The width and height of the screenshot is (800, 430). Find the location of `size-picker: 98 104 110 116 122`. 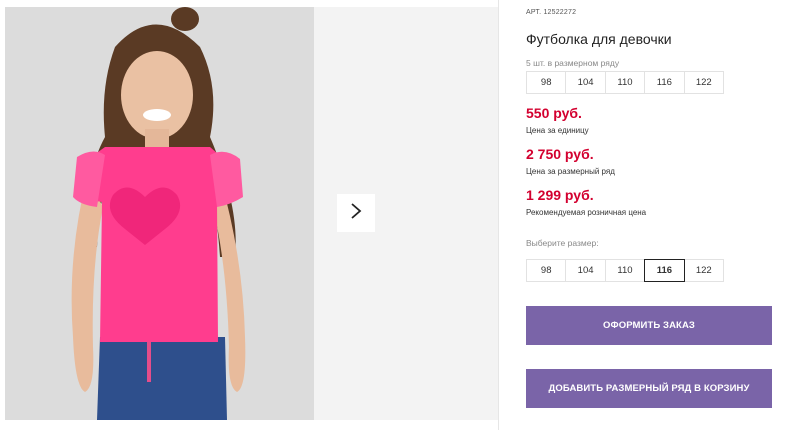

size-picker: 98 104 110 116 122 is located at coordinates (625, 270).